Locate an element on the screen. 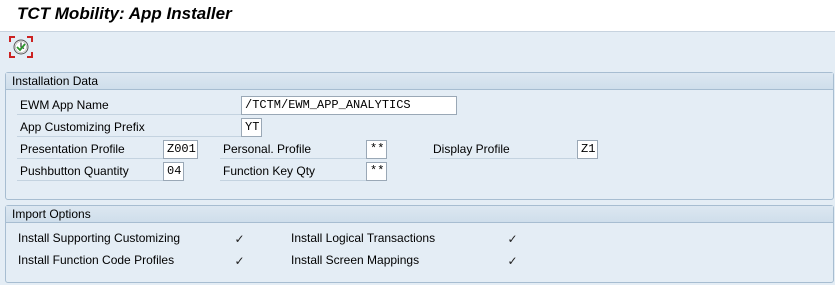 This screenshot has width=835, height=285. install-supporting-customizing-label: Install Supporting Customizing is located at coordinates (99, 238).